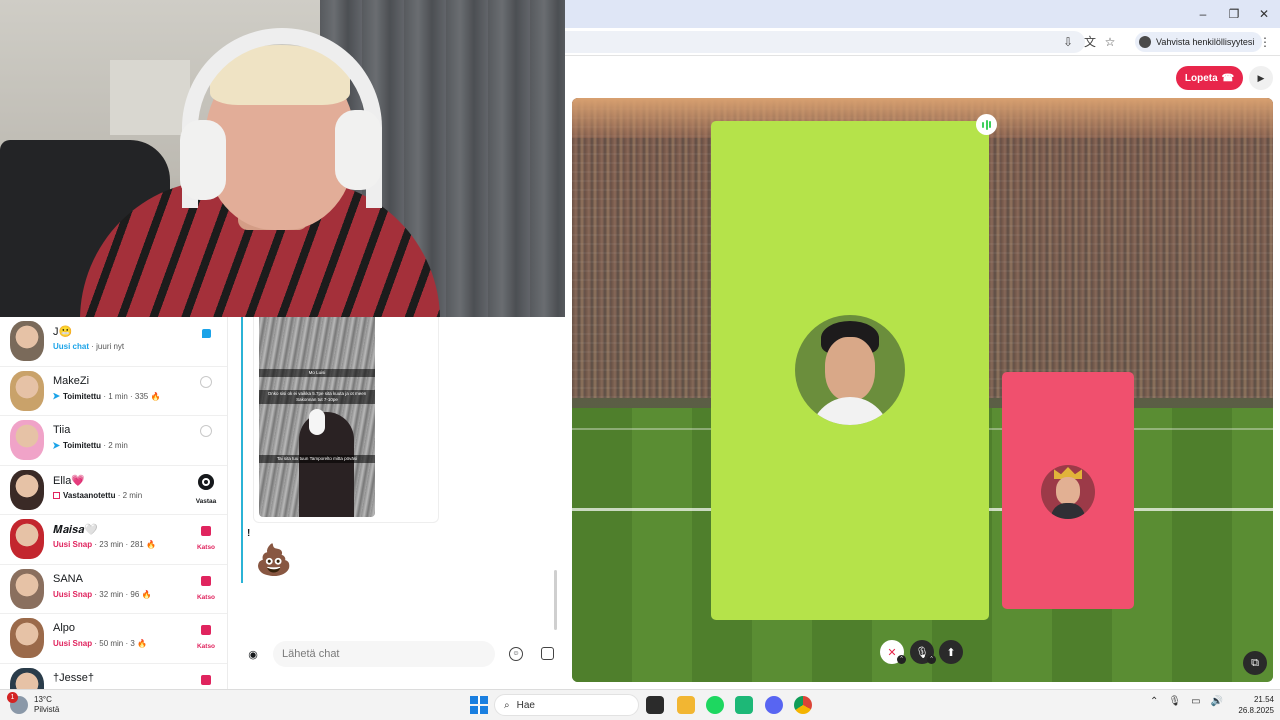  What do you see at coordinates (566, 705) in the screenshot?
I see `taskbar-search: ⌕ Hae` at bounding box center [566, 705].